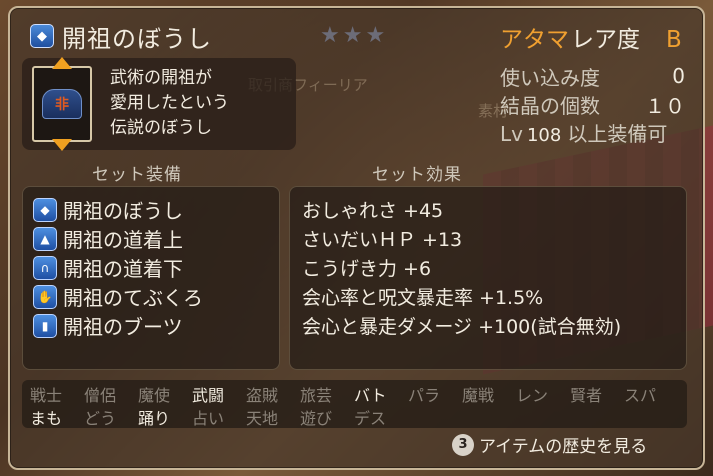 The width and height of the screenshot is (713, 476). I want to click on usage-label: 使い込み度, so click(550, 77).